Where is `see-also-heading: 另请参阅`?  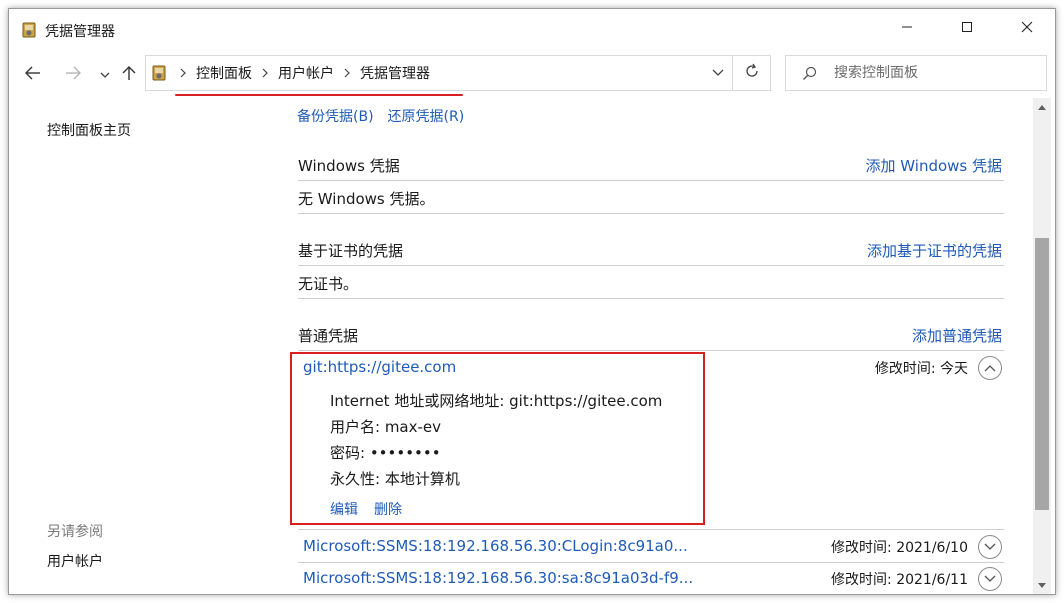
see-also-heading: 另请参阅 is located at coordinates (75, 532).